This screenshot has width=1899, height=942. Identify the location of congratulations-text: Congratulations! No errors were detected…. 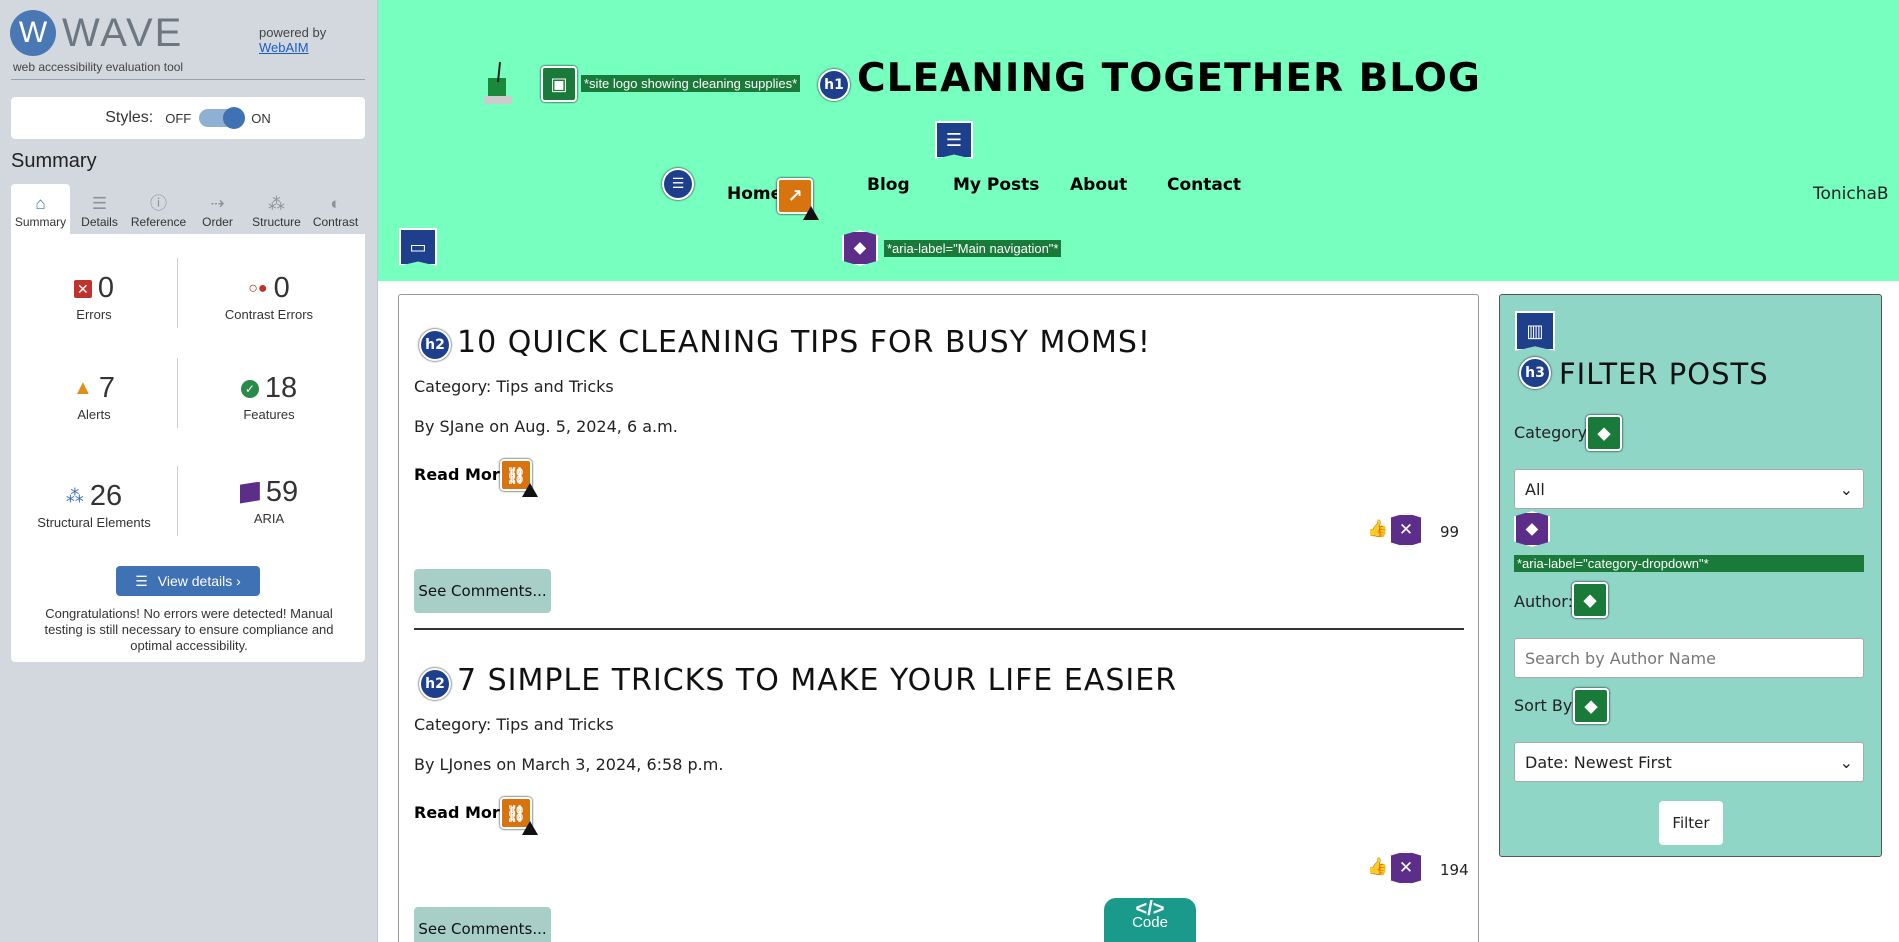
(189, 629).